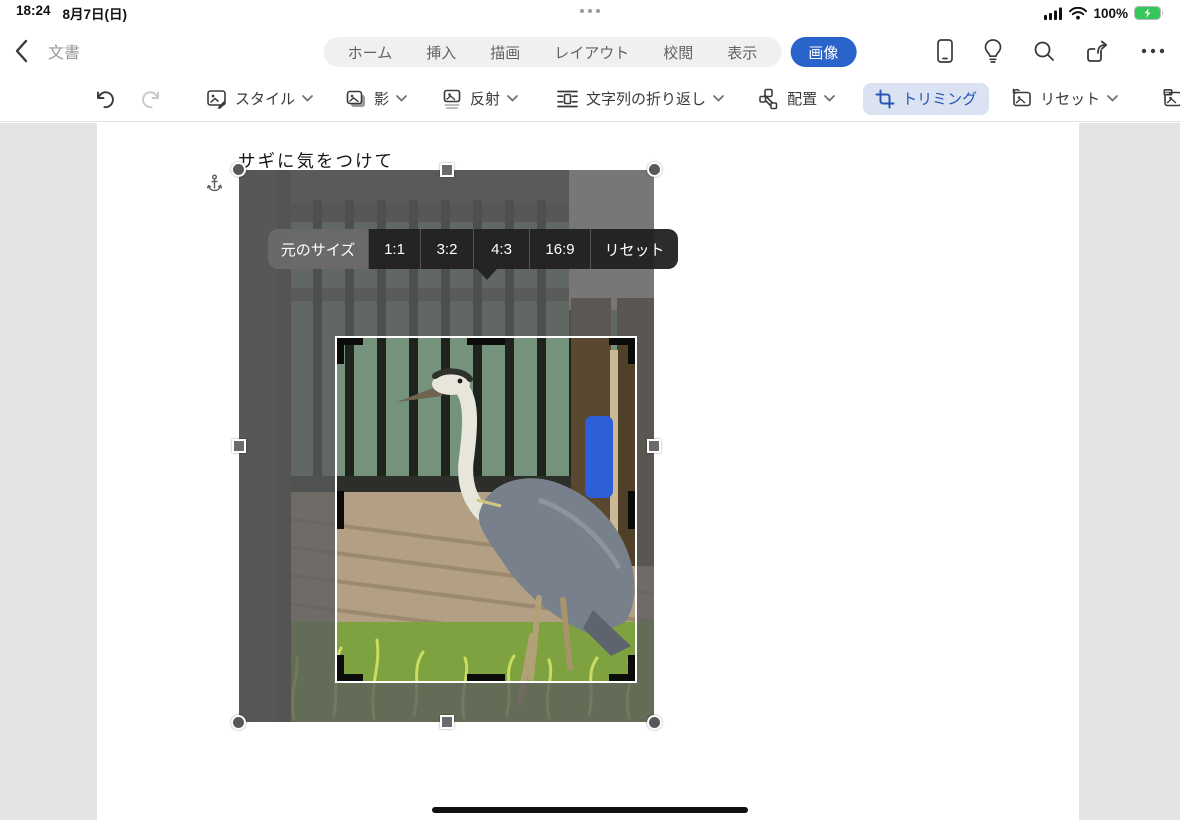  I want to click on aspect-original-size: 元のサイズ, so click(318, 249).